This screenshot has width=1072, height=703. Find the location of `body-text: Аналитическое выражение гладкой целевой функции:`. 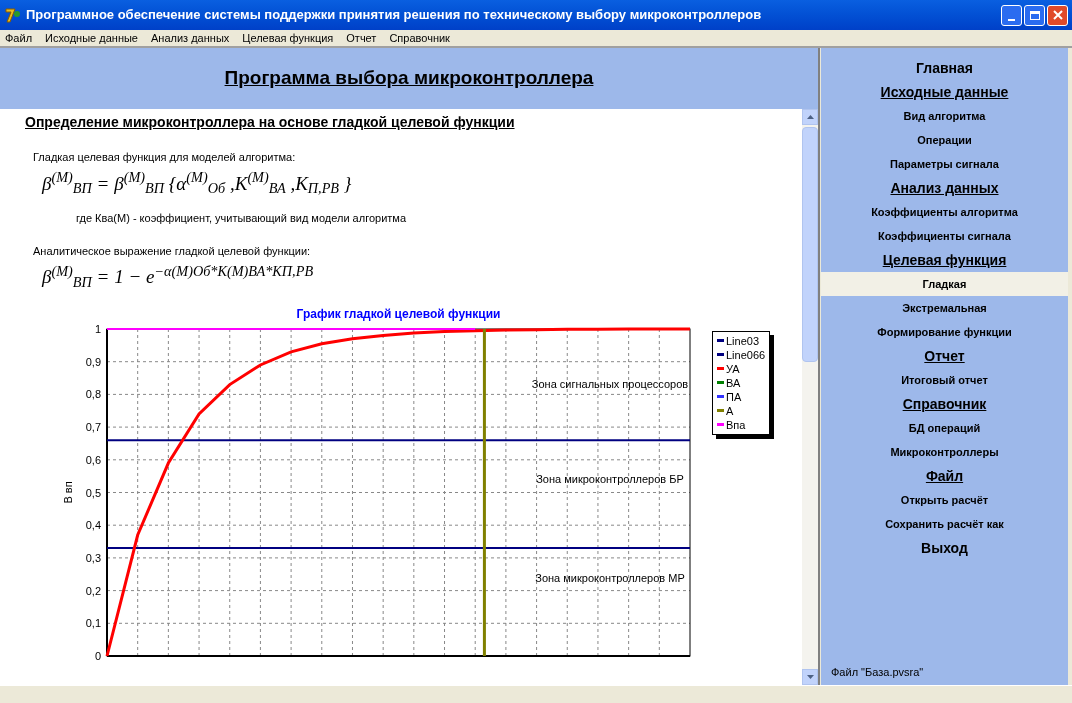

body-text: Аналитическое выражение гладкой целевой функции: is located at coordinates (172, 251).